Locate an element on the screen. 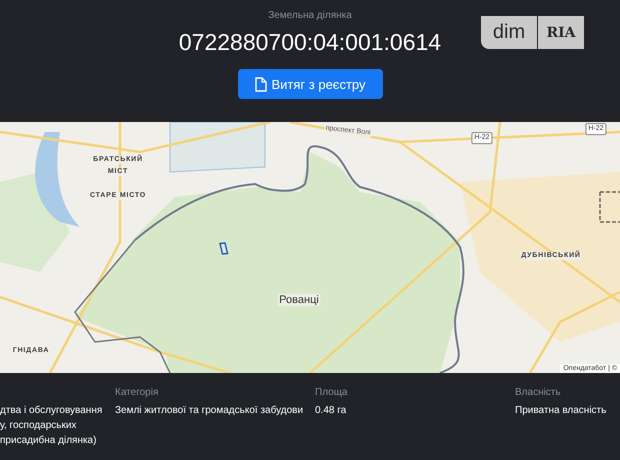 The width and height of the screenshot is (620, 460). plot-subtitle: Земельна ділянка is located at coordinates (310, 16).